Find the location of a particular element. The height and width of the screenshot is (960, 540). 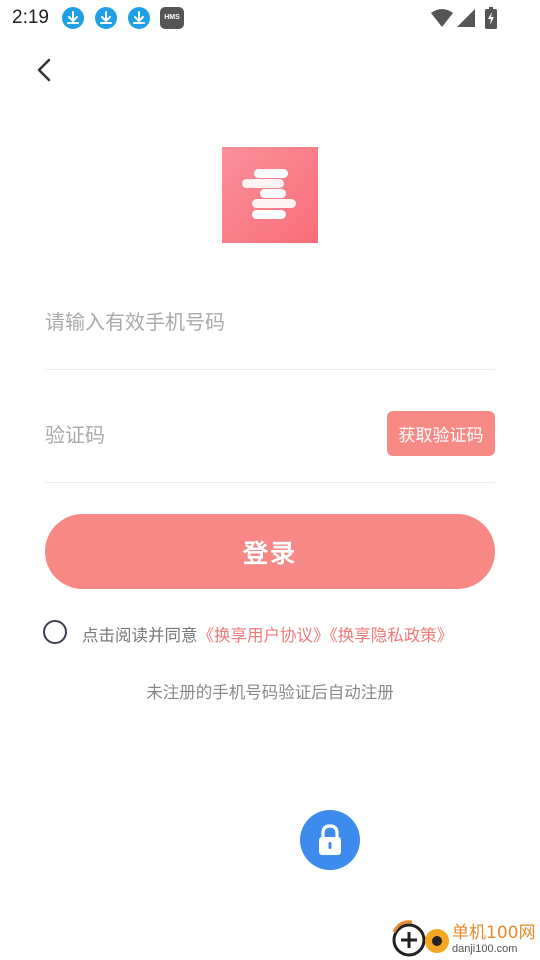

wifi-icon is located at coordinates (442, 20).